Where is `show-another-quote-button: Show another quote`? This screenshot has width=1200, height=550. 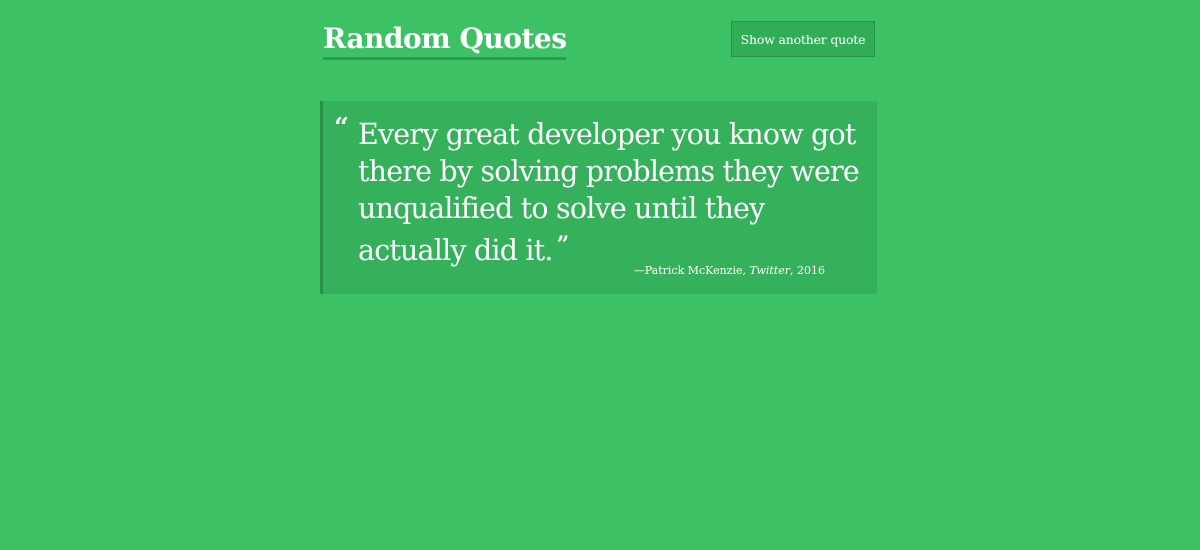 show-another-quote-button: Show another quote is located at coordinates (803, 39).